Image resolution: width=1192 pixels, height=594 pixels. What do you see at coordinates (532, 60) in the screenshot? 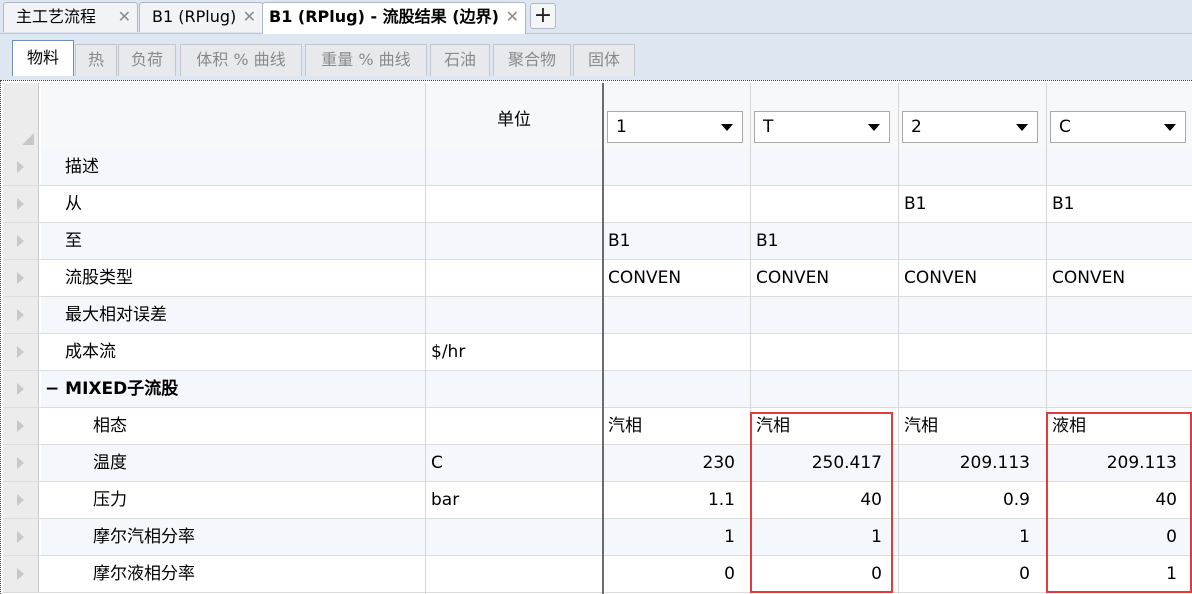
I see `tab-polymer: 聚合物` at bounding box center [532, 60].